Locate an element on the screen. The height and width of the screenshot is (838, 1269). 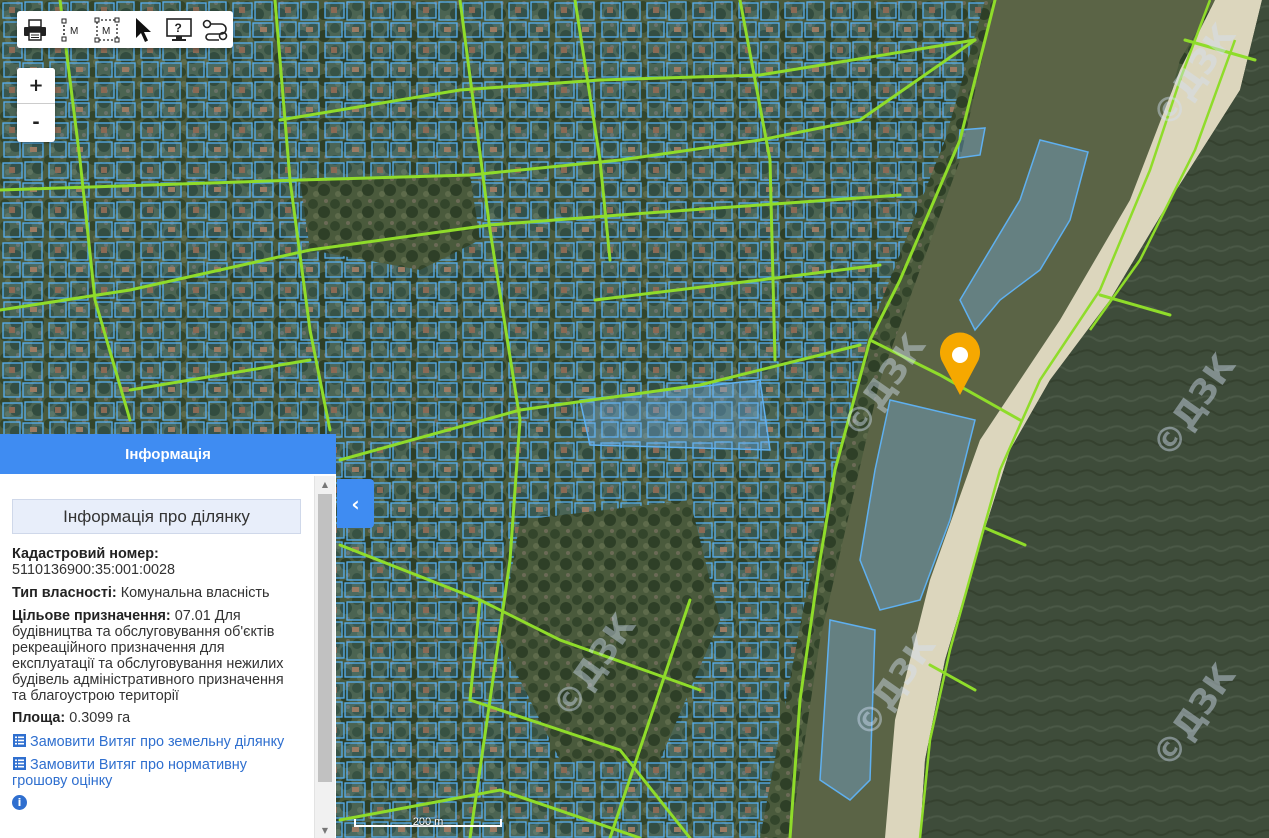
area-row: Площа: 0.3099 га is located at coordinates (157, 718).